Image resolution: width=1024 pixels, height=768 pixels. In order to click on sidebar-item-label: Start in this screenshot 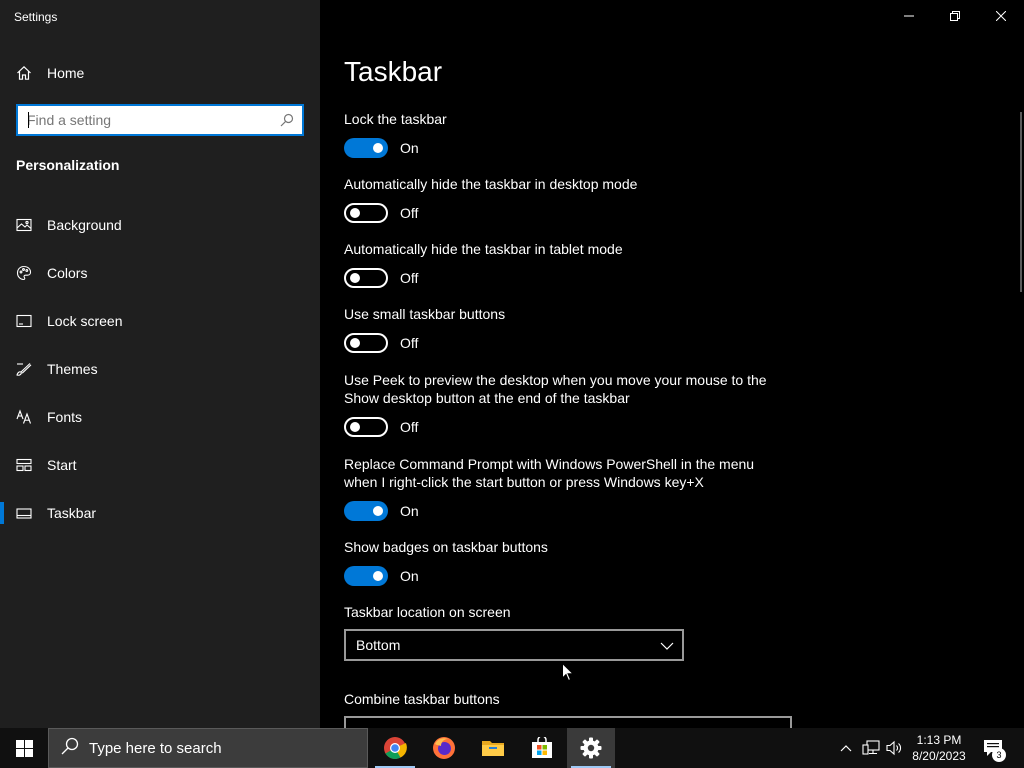, I will do `click(62, 465)`.